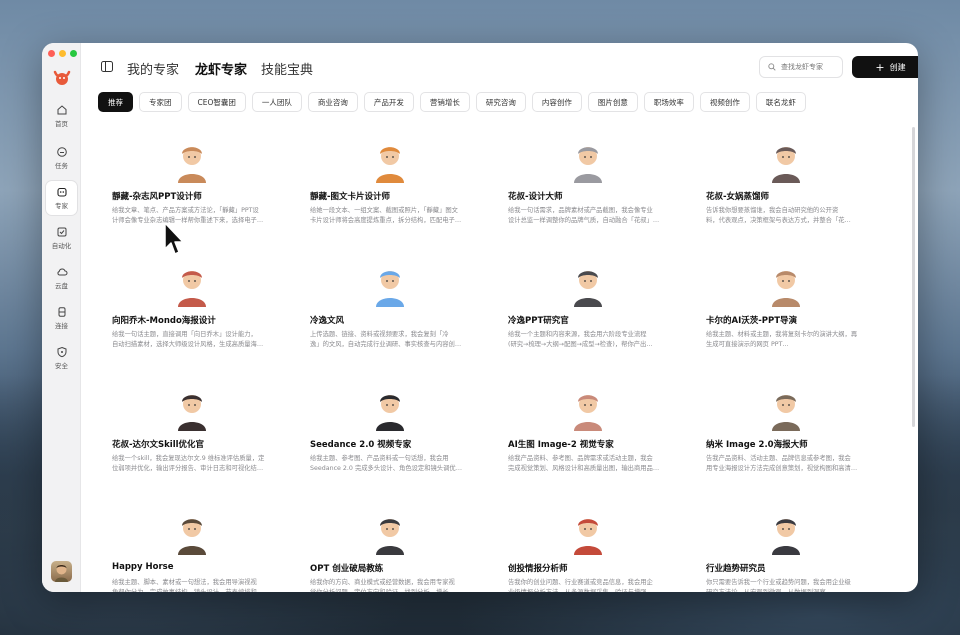  I want to click on sidebar-item-label: 专家, so click(61, 206).